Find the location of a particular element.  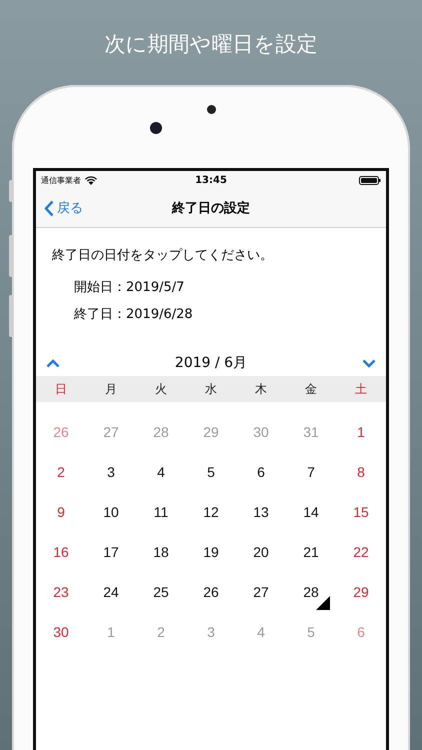

date-value: 2019/6/28 is located at coordinates (159, 314).